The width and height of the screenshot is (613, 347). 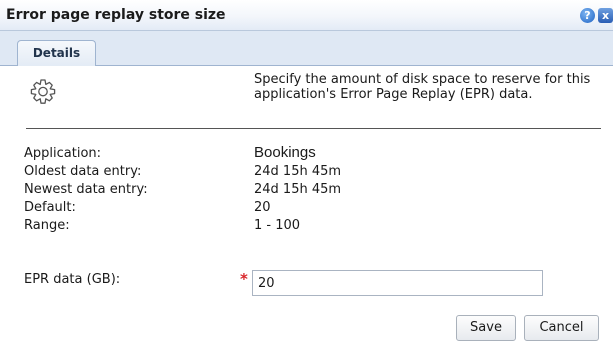 I want to click on dialog-titlebar: Error page replay store size ? x, so click(x=306, y=15).